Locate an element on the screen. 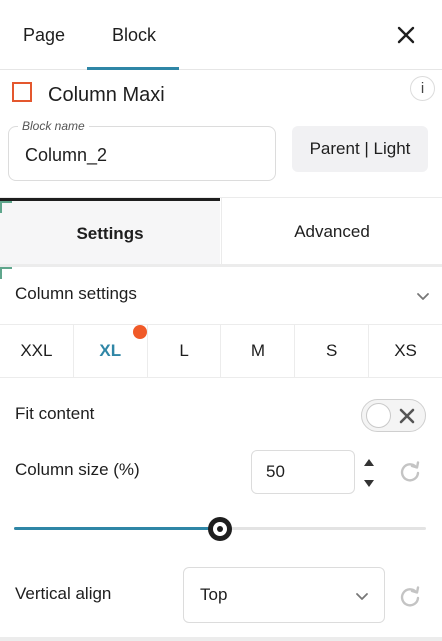  increment-icon is located at coordinates (369, 461).